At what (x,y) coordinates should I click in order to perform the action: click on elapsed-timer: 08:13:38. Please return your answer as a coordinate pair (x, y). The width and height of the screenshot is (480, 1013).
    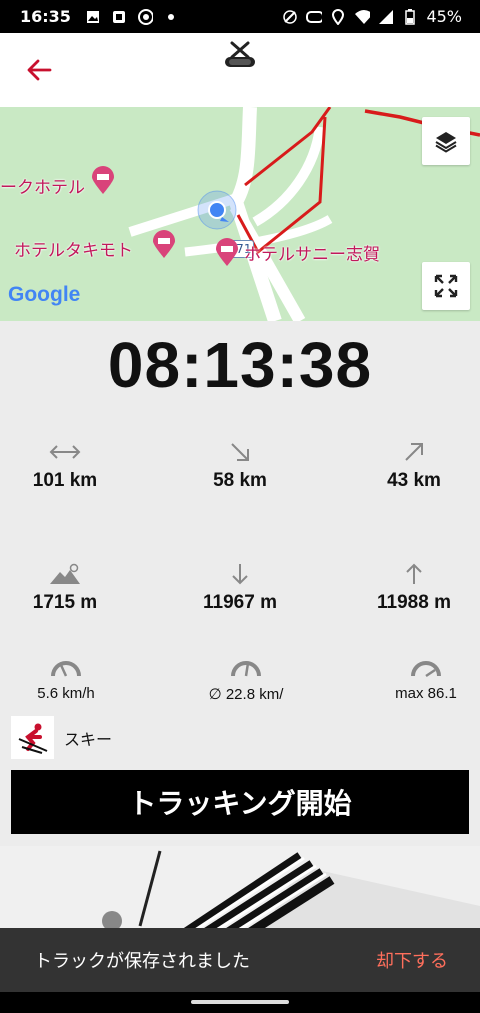
    Looking at the image, I should click on (240, 365).